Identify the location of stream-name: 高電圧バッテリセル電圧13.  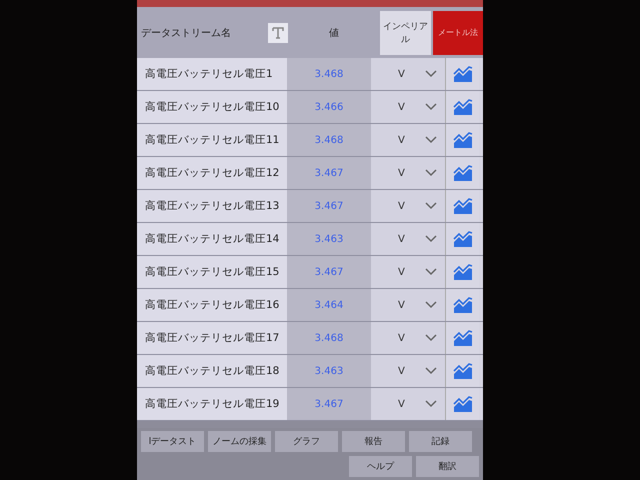
(212, 206).